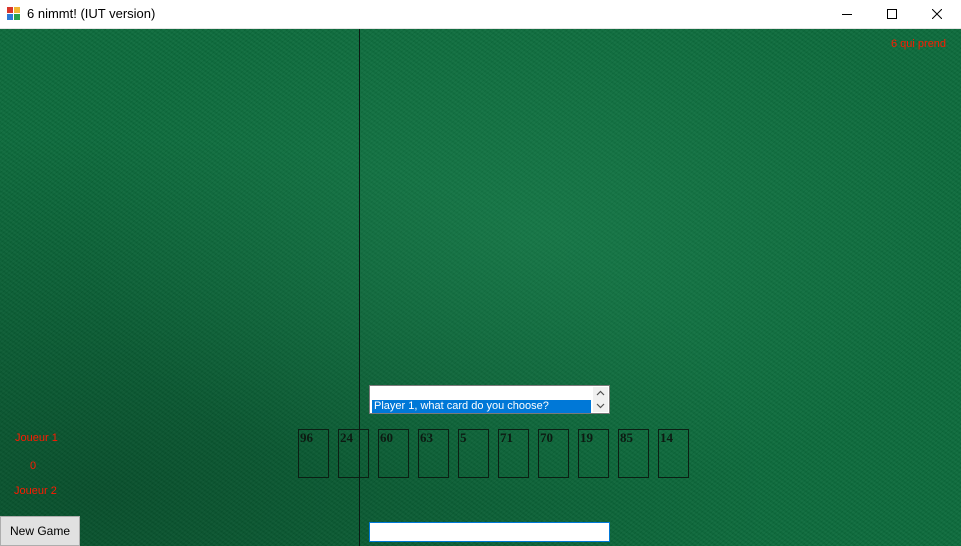  Describe the element at coordinates (426, 437) in the screenshot. I see `card-value: 63` at that location.